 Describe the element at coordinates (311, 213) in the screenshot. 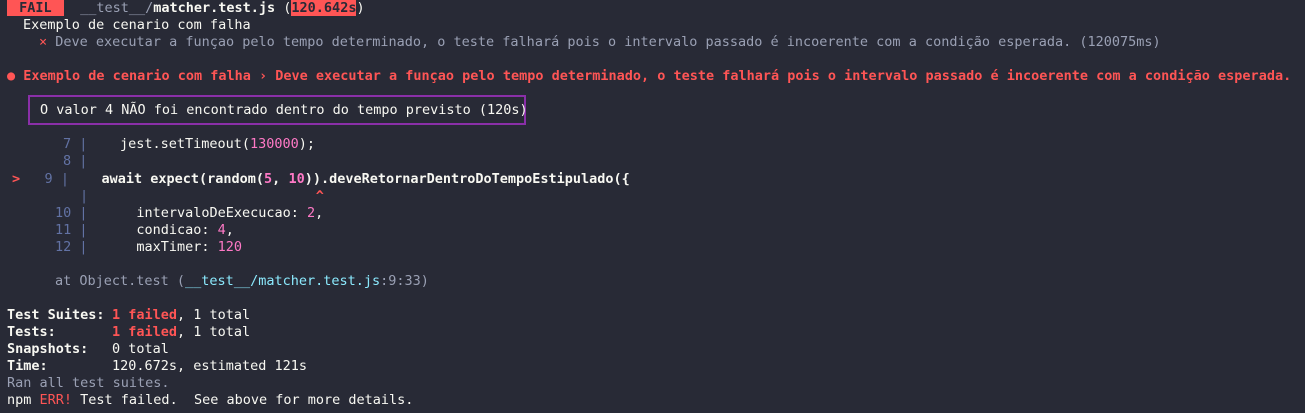

I see `code-number: 2` at that location.